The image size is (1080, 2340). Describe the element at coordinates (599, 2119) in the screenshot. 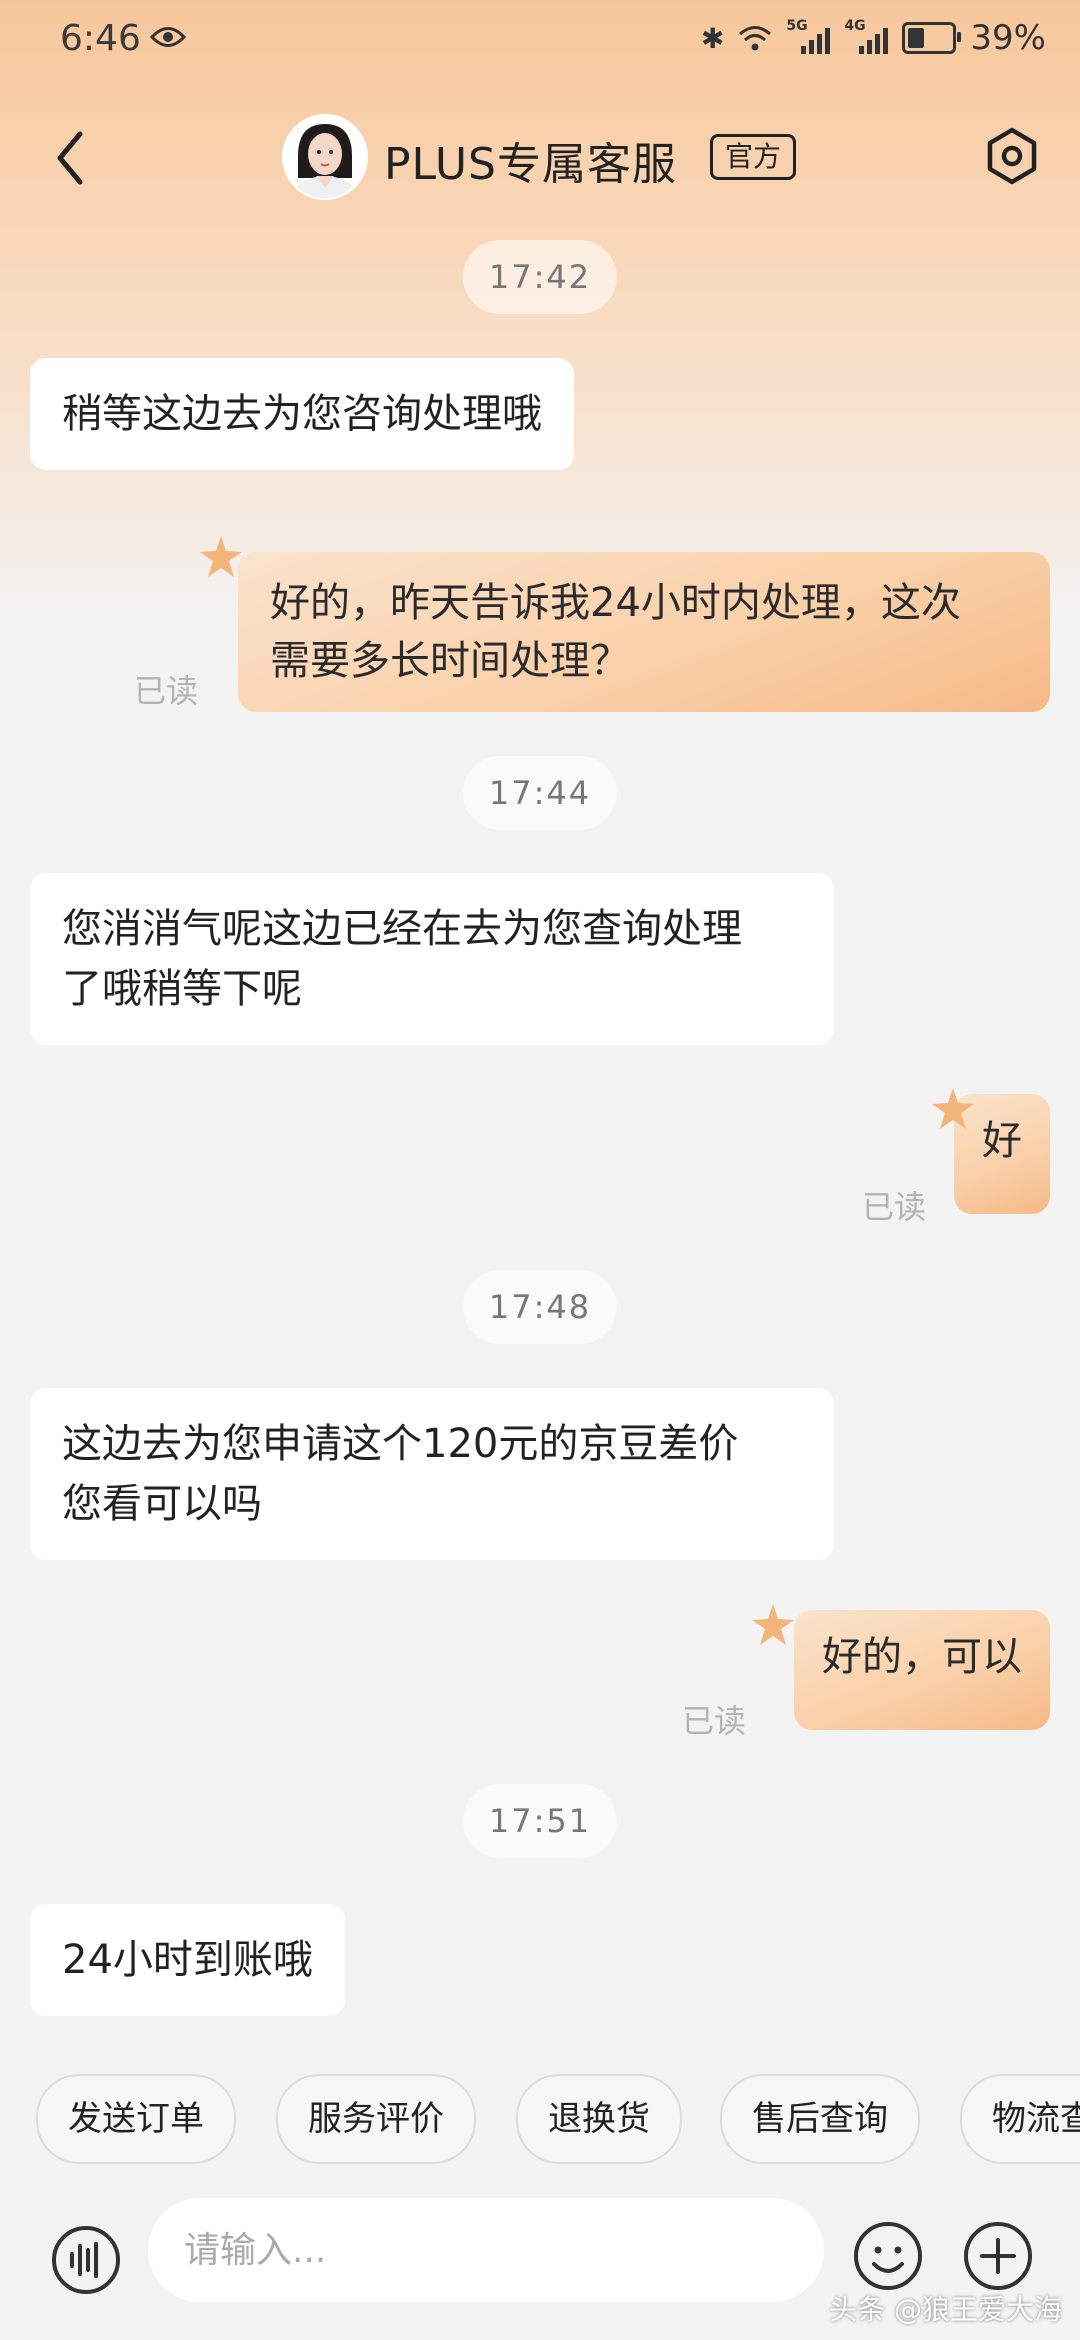

I see `quick-action-return-exchange: 退换货` at that location.